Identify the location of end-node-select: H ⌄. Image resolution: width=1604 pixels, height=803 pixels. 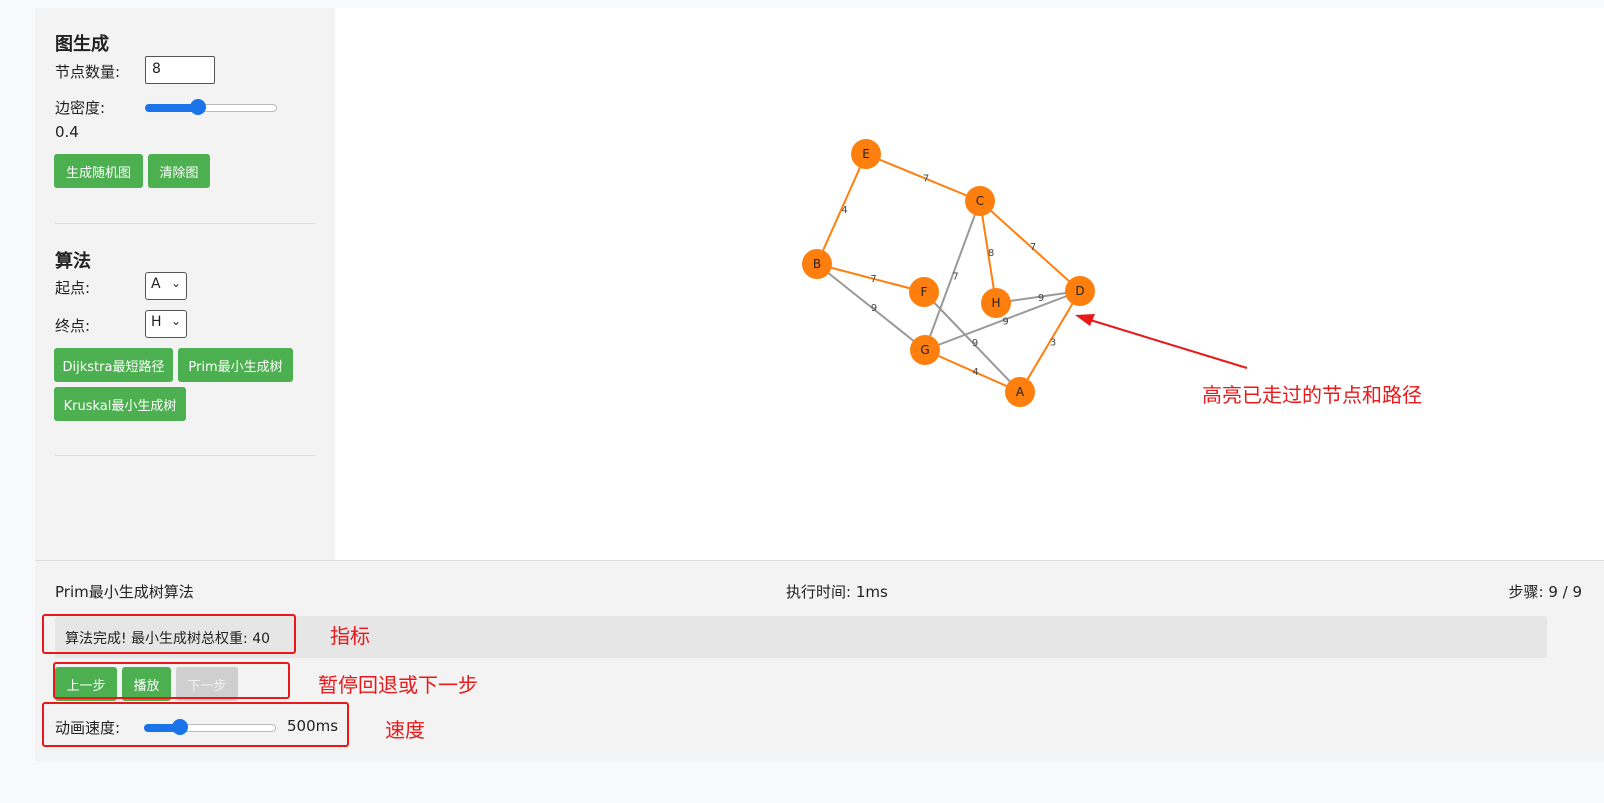
(166, 324).